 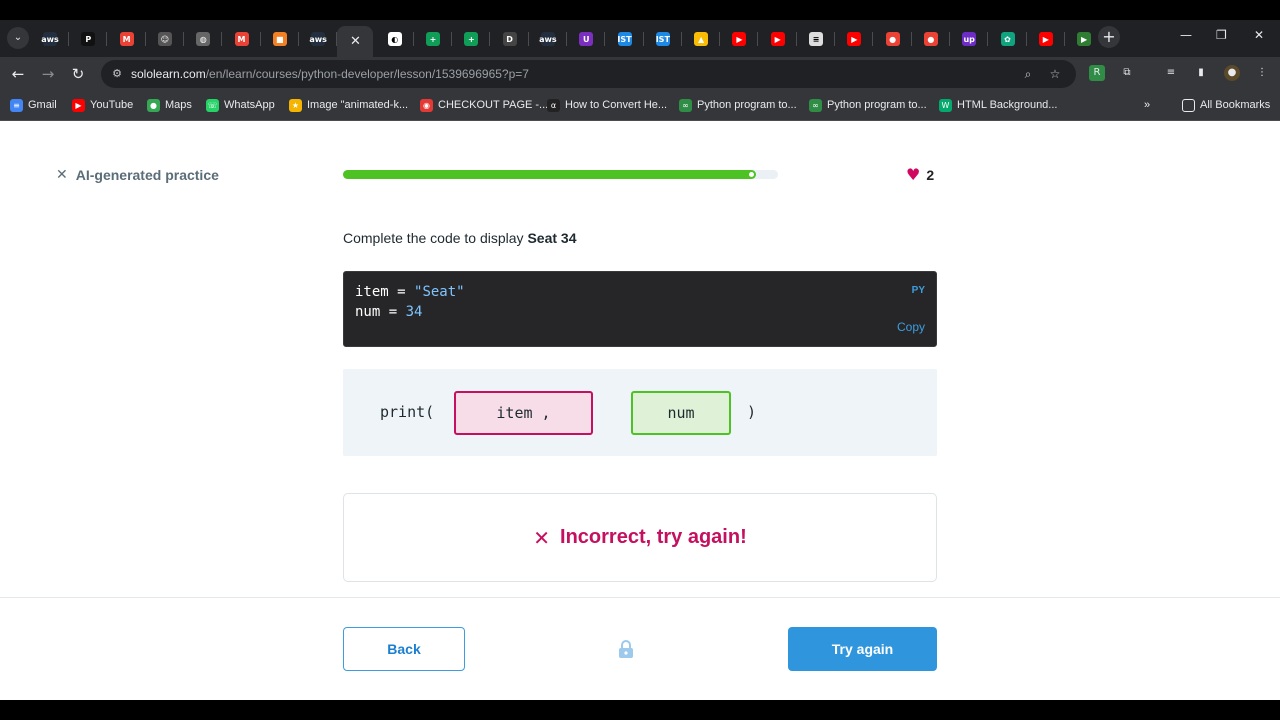 I want to click on drive-icon: ▲, so click(x=701, y=39).